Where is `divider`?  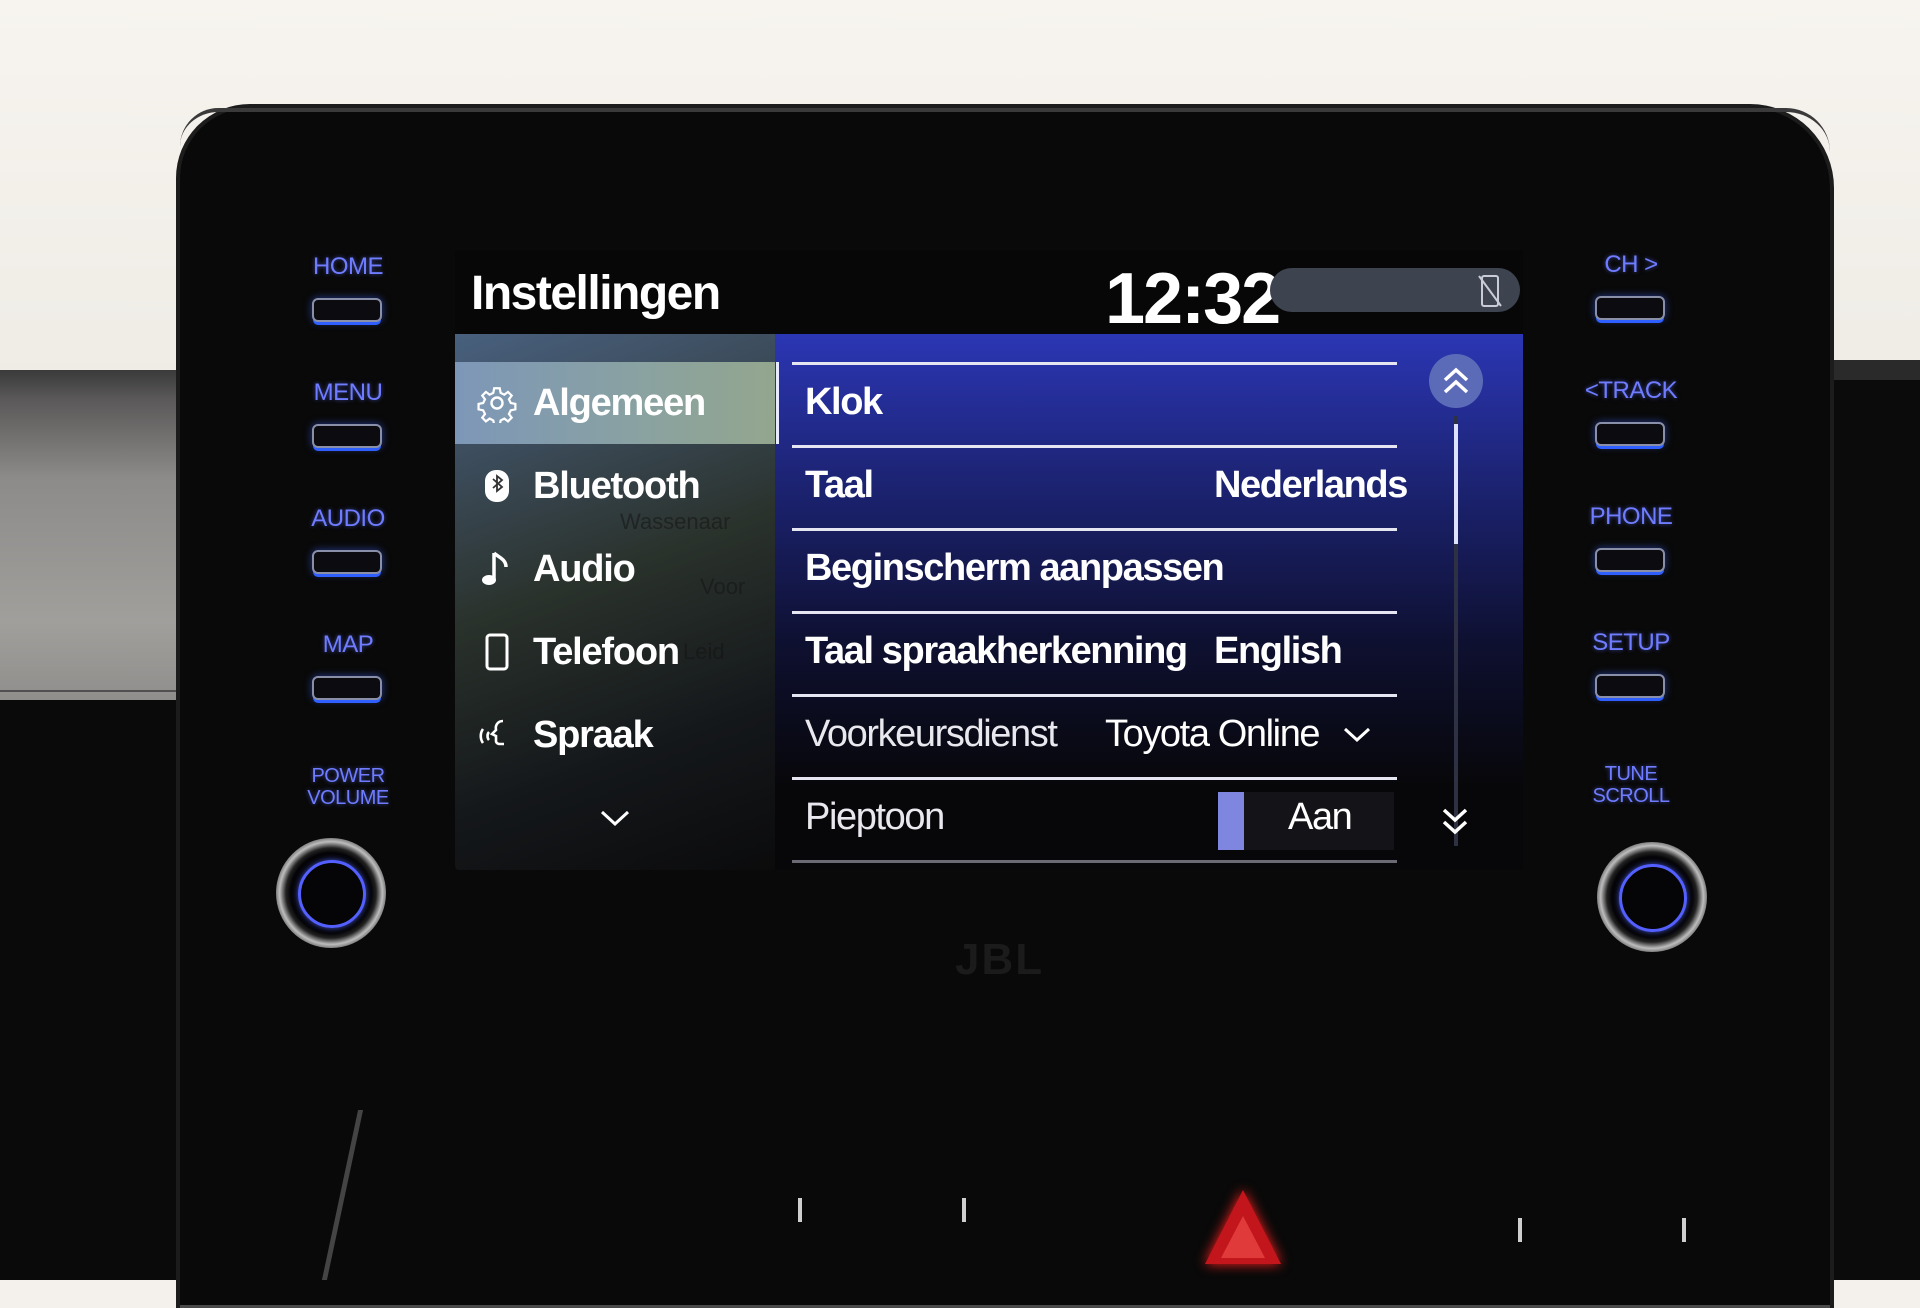
divider is located at coordinates (1094, 861).